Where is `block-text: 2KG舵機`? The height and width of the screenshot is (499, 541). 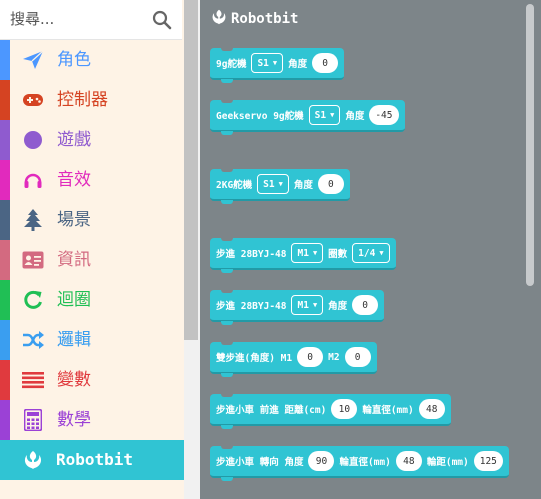 block-text: 2KG舵機 is located at coordinates (234, 185).